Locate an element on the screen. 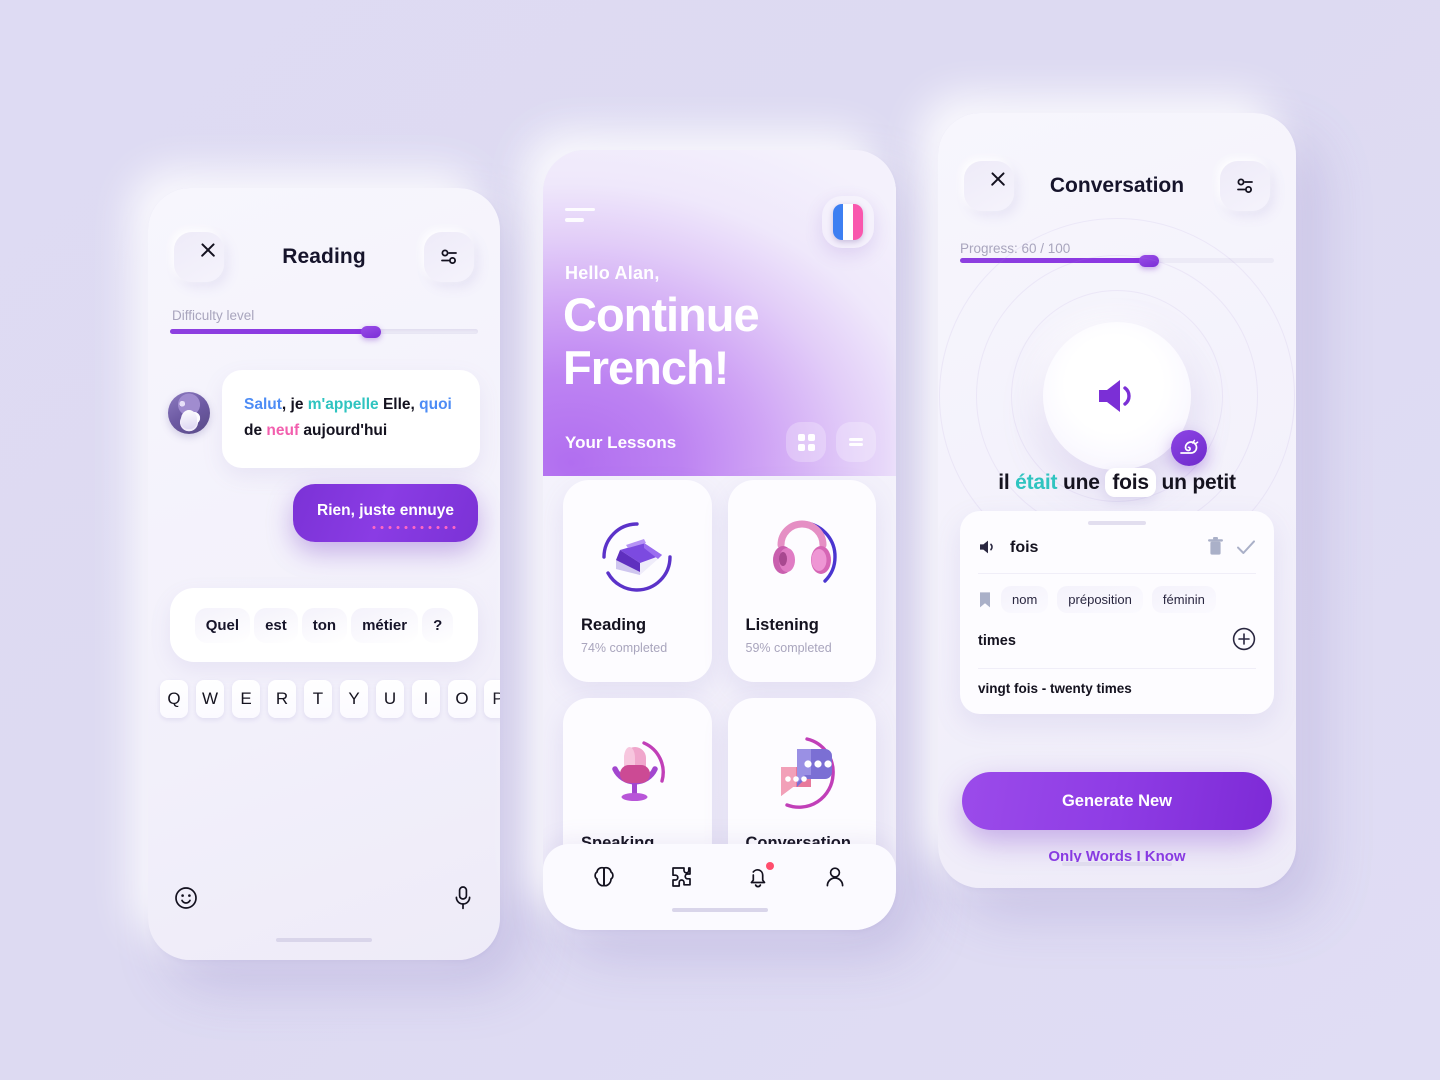 This screenshot has width=1440, height=1080. word-tag: féminin is located at coordinates (1183, 599).